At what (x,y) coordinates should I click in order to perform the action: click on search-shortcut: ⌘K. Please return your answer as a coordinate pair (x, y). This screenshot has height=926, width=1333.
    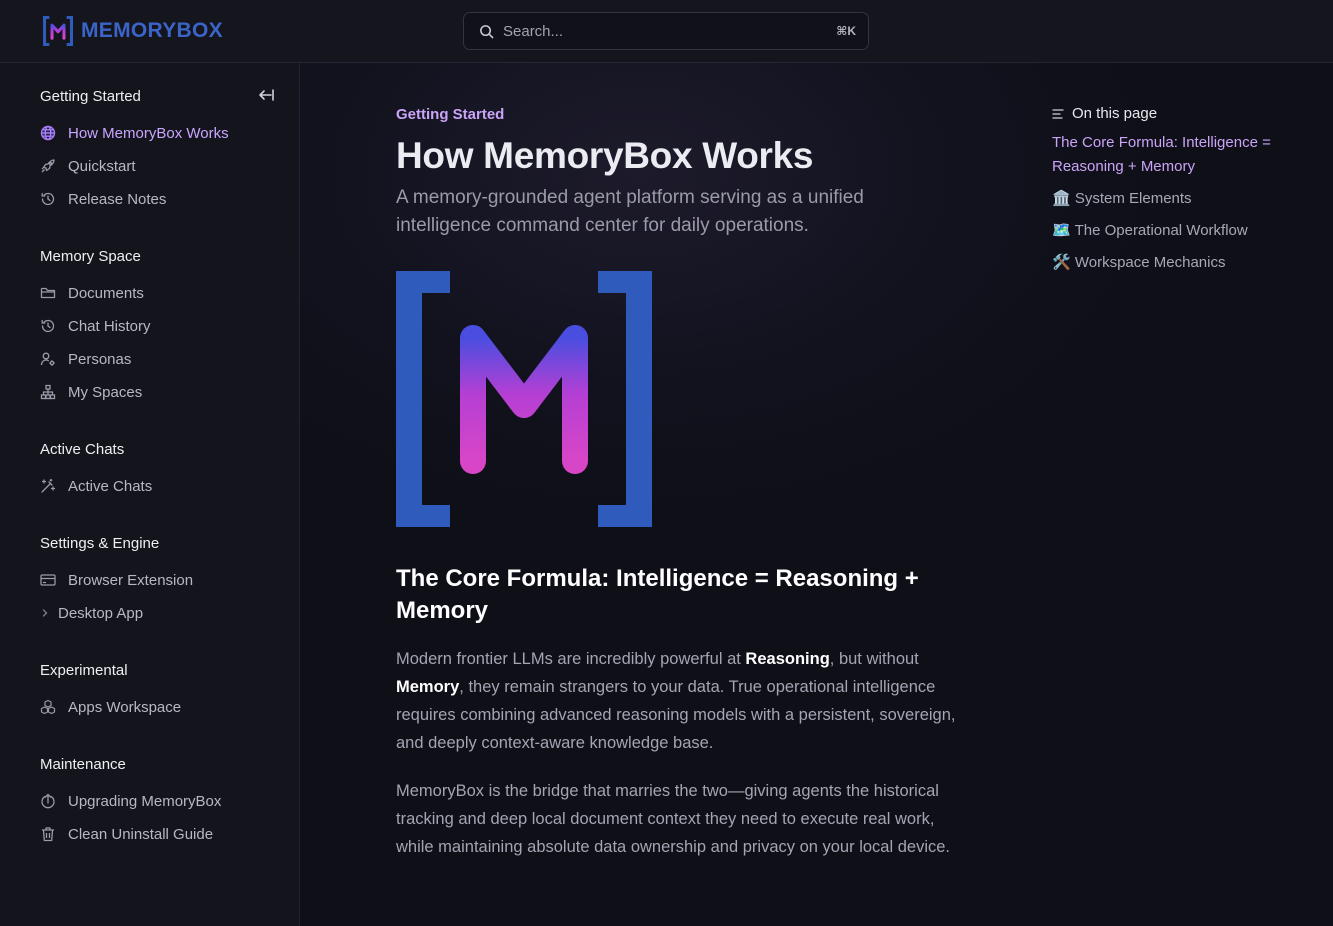
    Looking at the image, I should click on (846, 31).